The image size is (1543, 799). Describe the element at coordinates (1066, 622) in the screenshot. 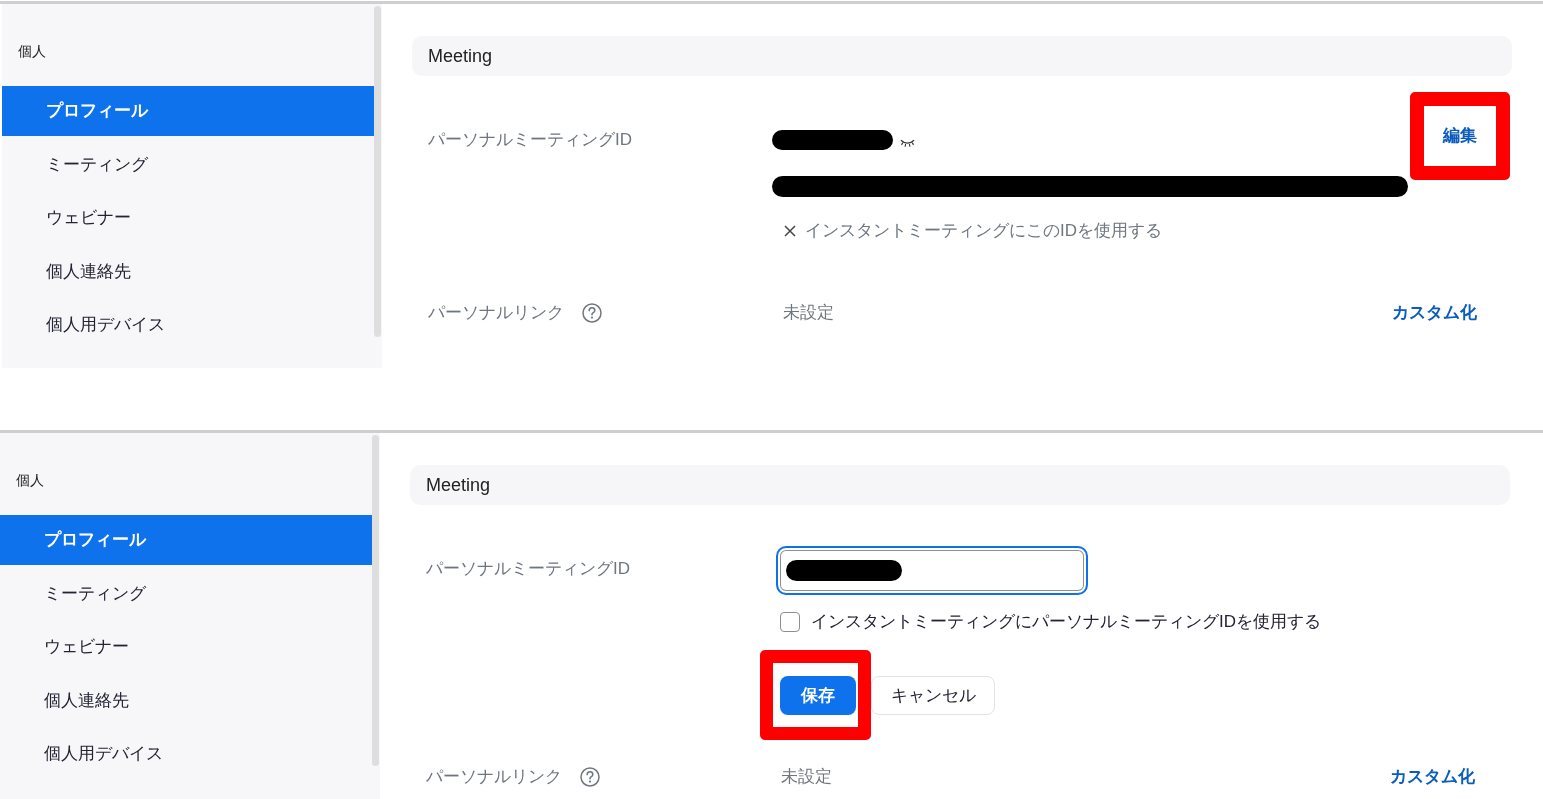

I see `checkbox-label: インスタントミーティングにパーソナルミーティングIDを使用する` at that location.